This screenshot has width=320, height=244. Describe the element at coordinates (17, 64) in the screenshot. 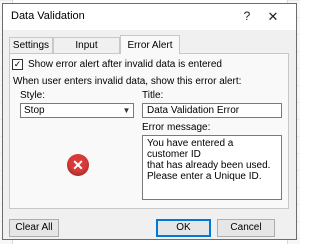

I see `show-error-alert-checkbox: ✓` at that location.